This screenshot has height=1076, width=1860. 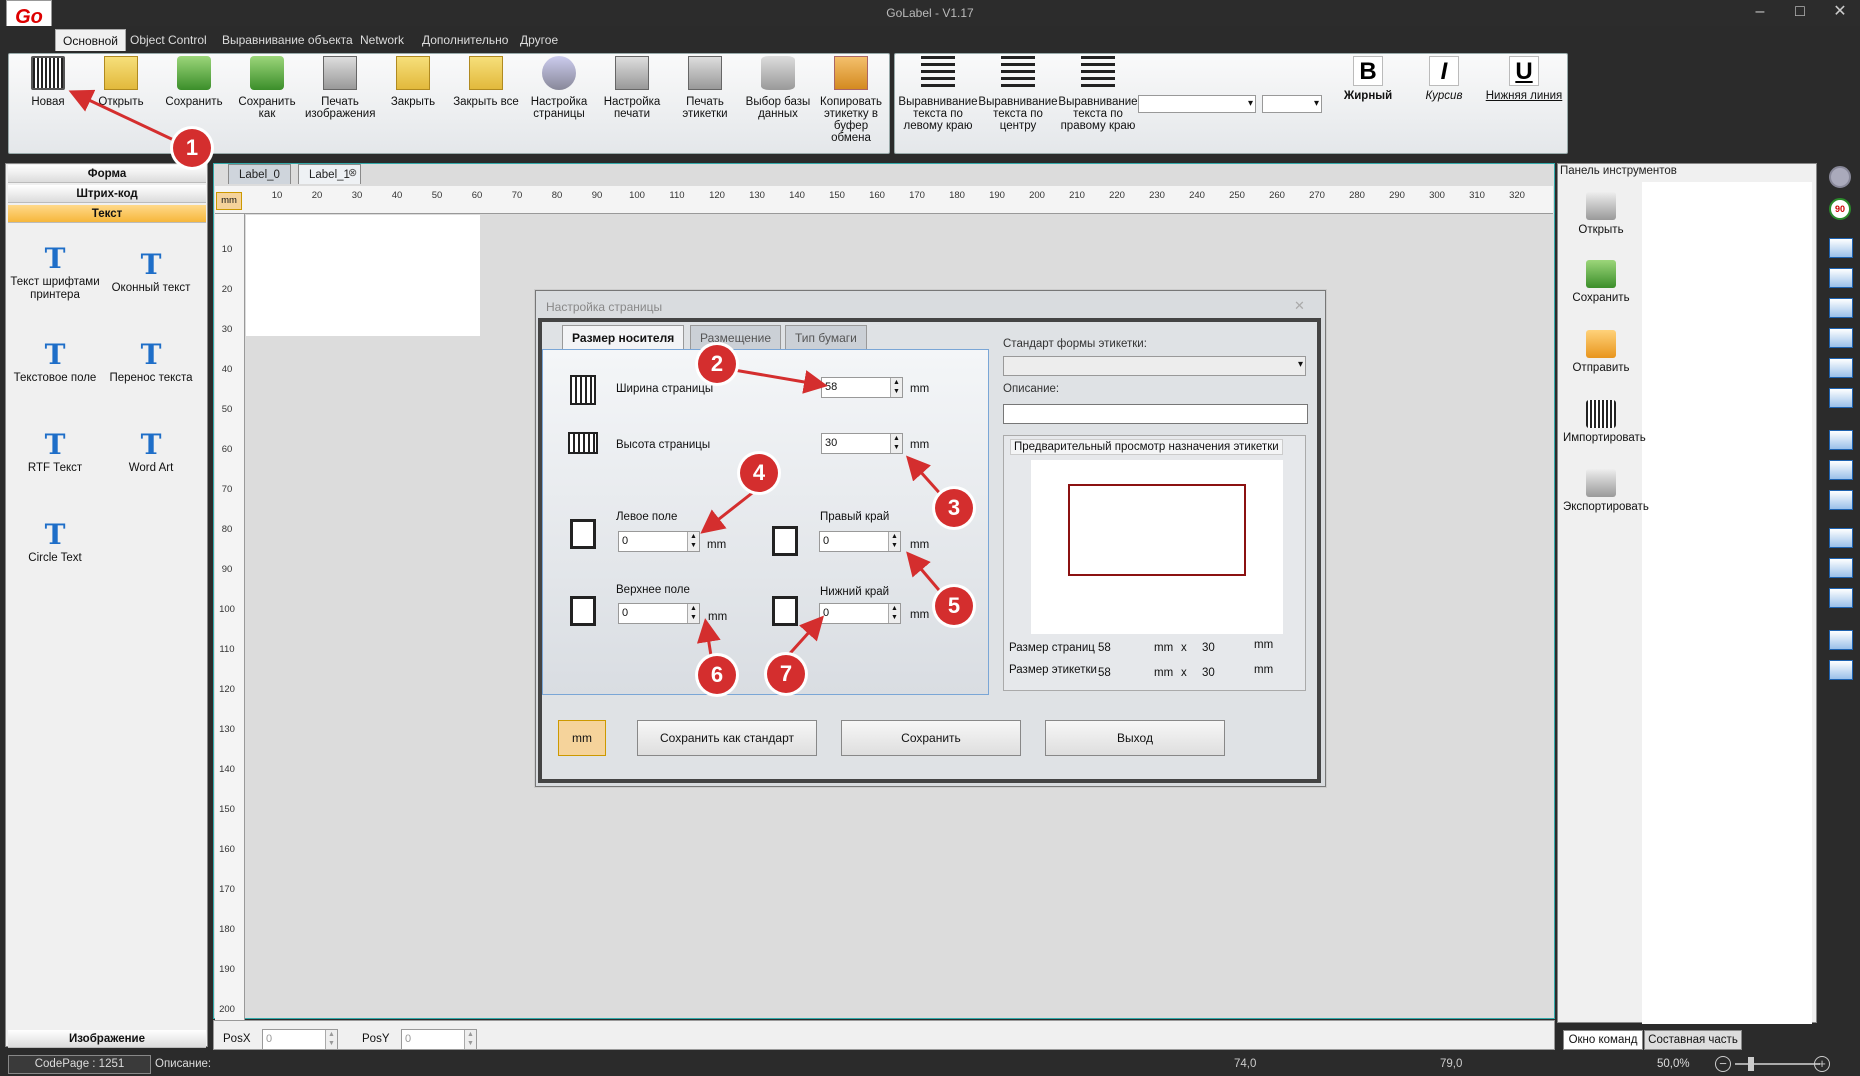 I want to click on rotate-icon: 90, so click(x=1840, y=209).